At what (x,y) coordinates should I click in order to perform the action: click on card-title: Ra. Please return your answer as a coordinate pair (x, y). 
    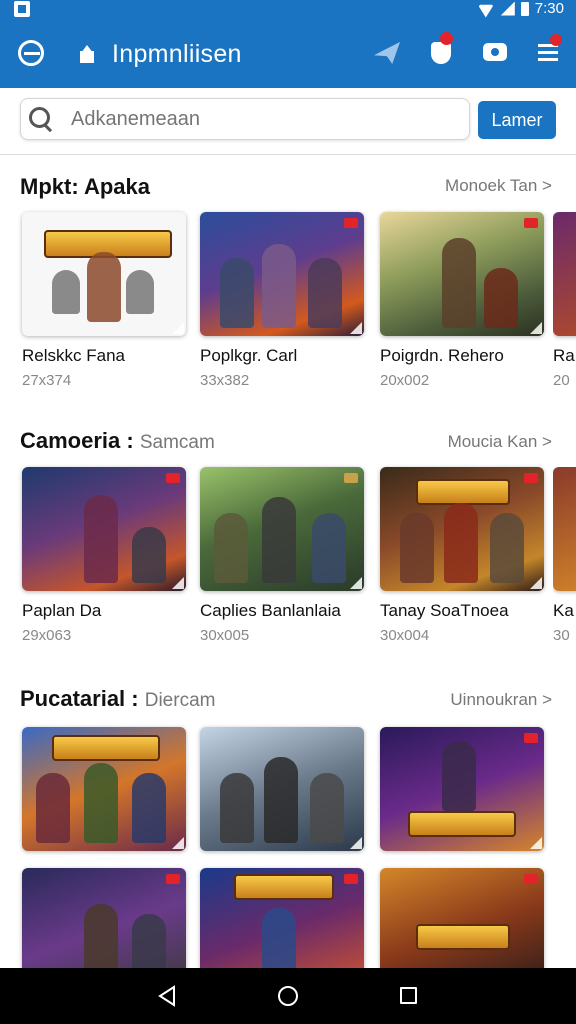
    Looking at the image, I should click on (564, 355).